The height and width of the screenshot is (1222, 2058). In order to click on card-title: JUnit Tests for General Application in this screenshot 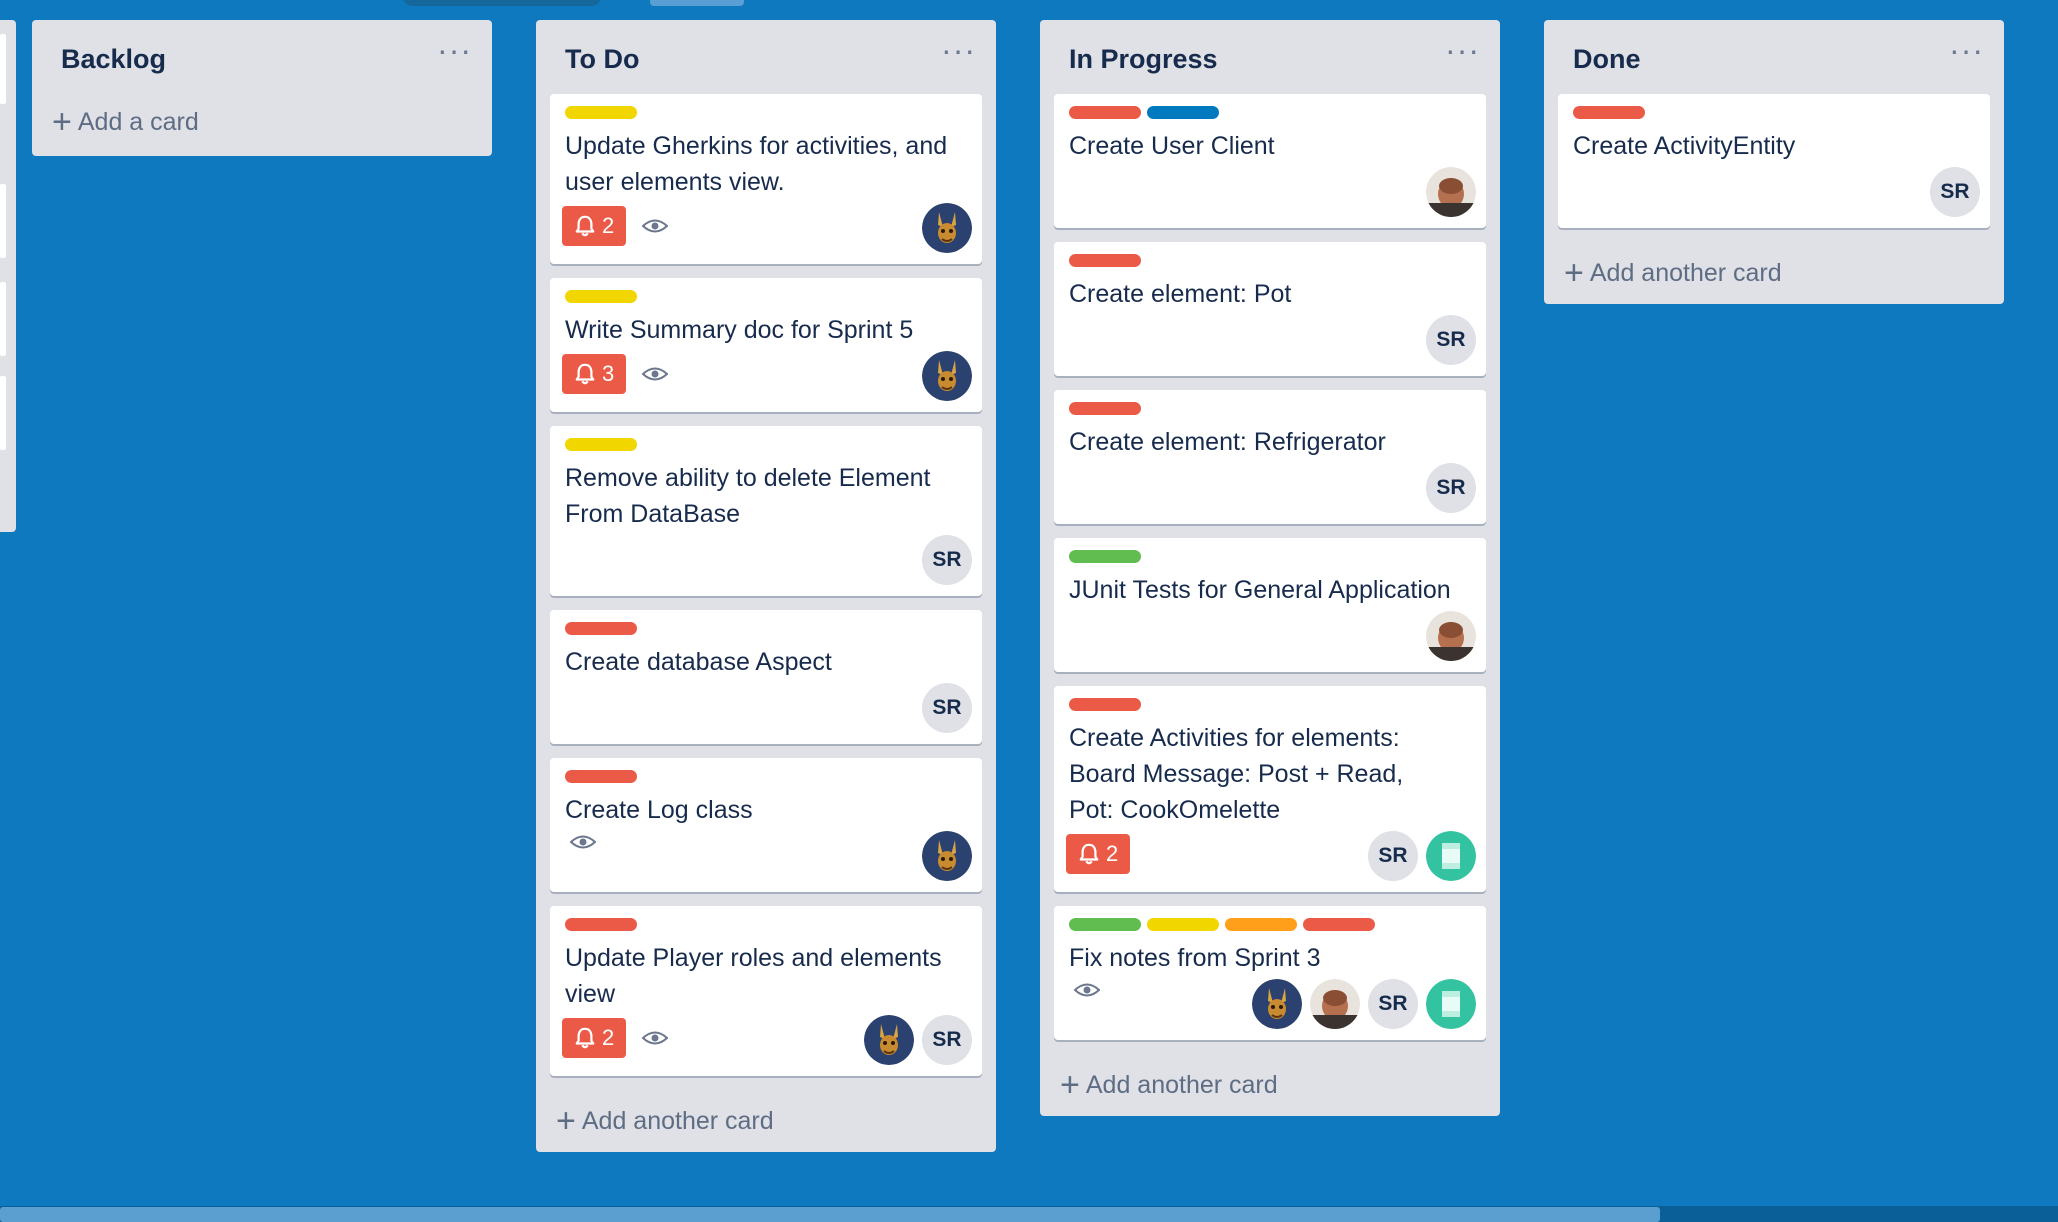, I will do `click(1260, 590)`.